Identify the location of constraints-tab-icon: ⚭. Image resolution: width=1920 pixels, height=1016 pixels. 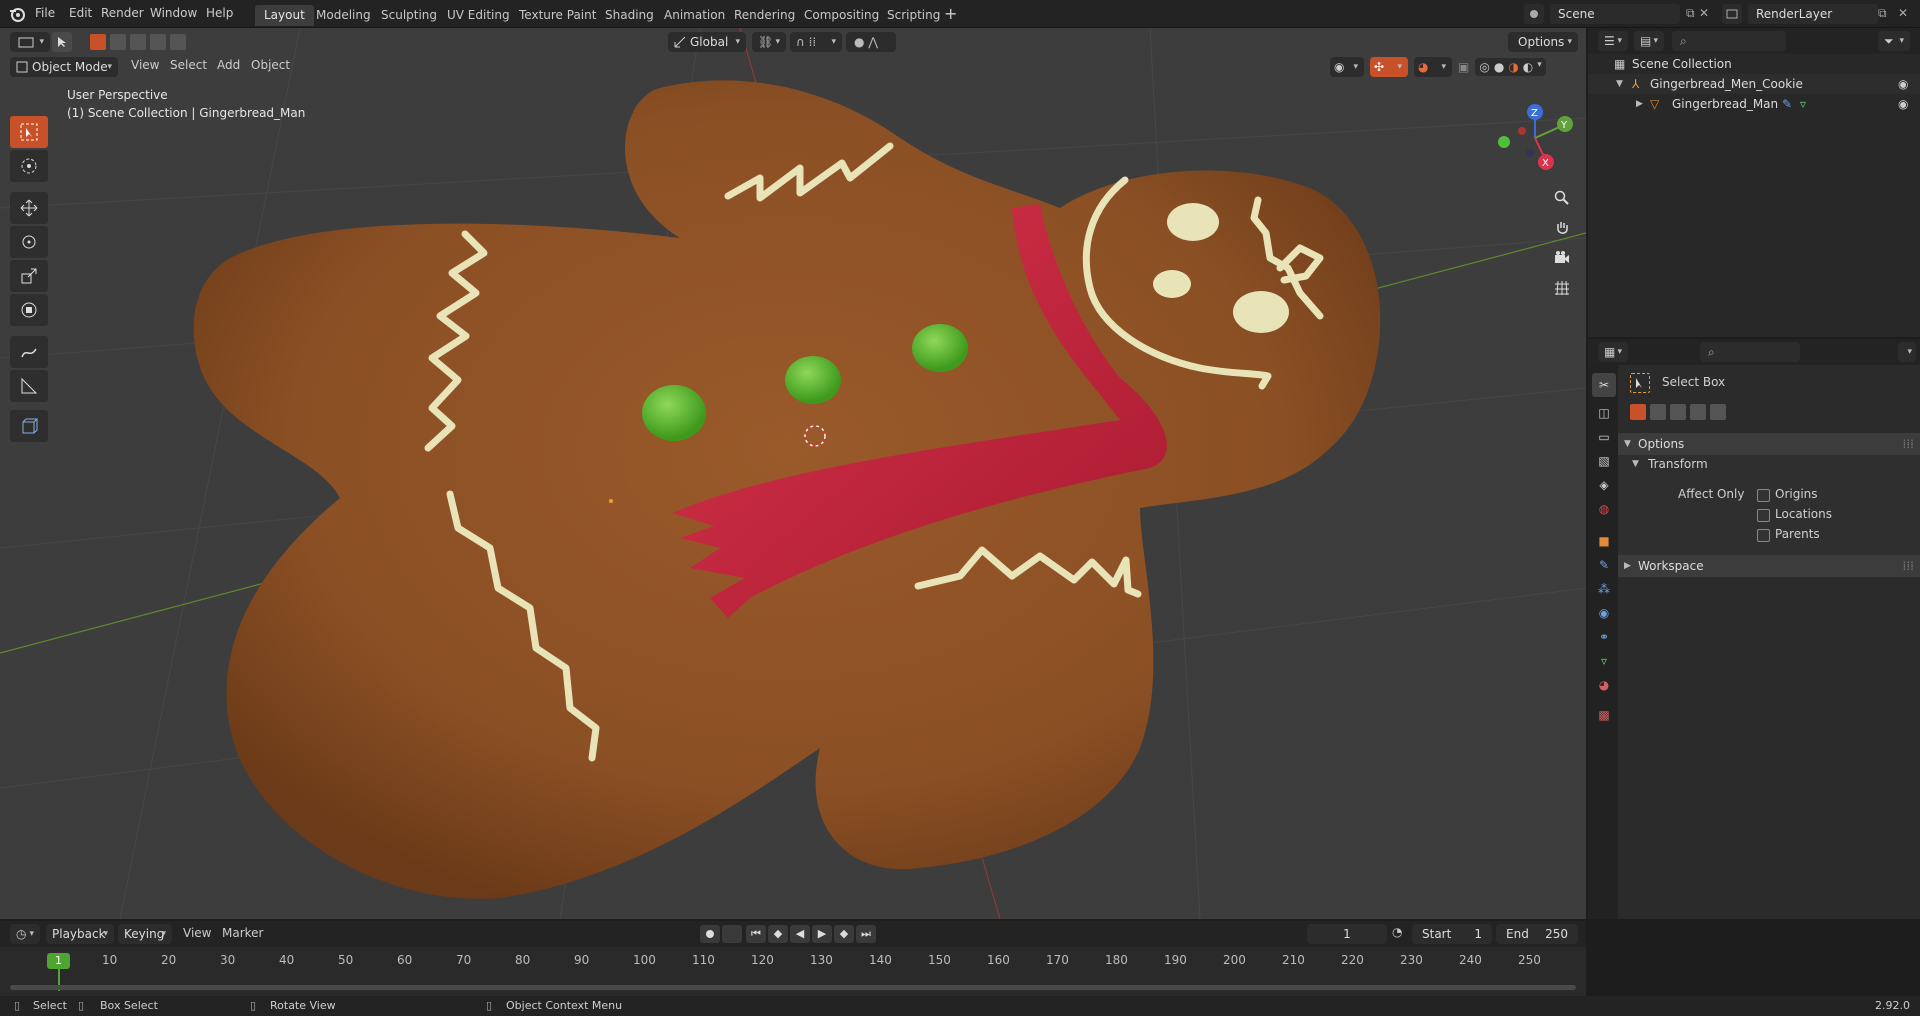
(1604, 637).